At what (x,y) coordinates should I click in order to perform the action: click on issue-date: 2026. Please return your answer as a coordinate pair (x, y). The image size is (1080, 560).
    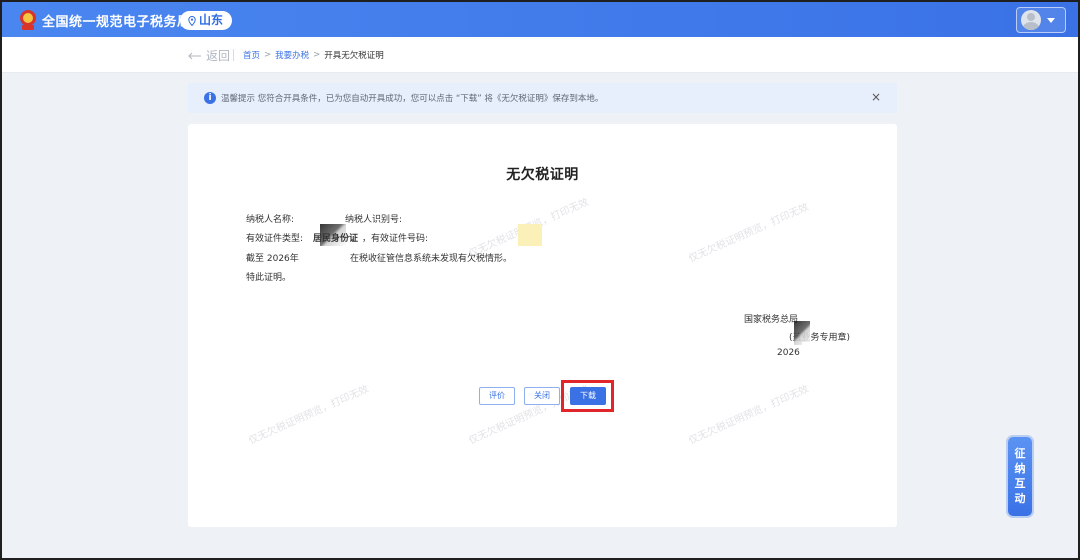
    Looking at the image, I should click on (788, 353).